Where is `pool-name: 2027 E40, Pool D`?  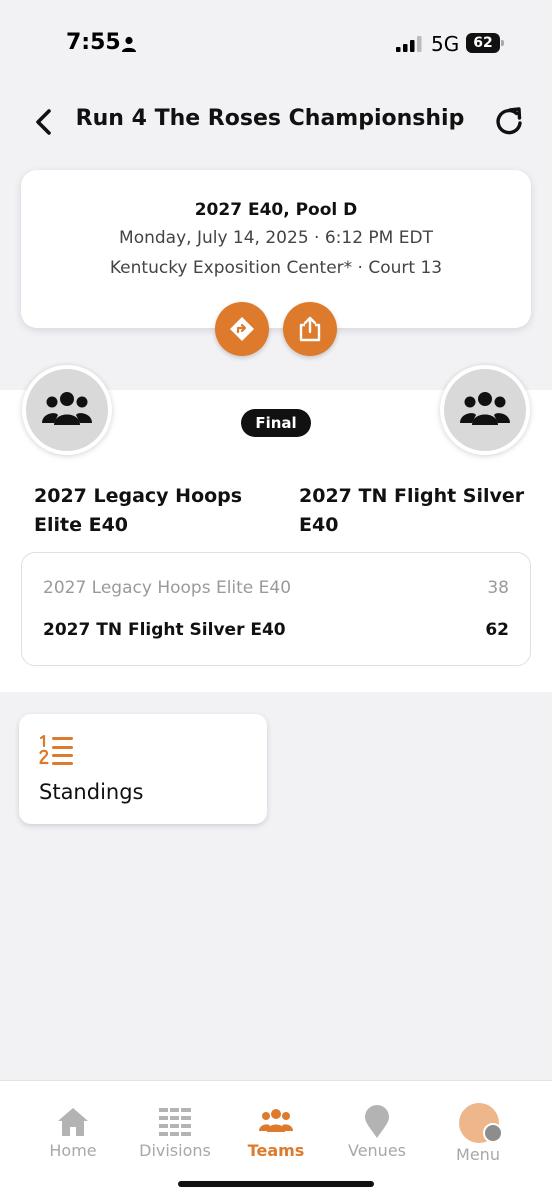
pool-name: 2027 E40, Pool D is located at coordinates (276, 210).